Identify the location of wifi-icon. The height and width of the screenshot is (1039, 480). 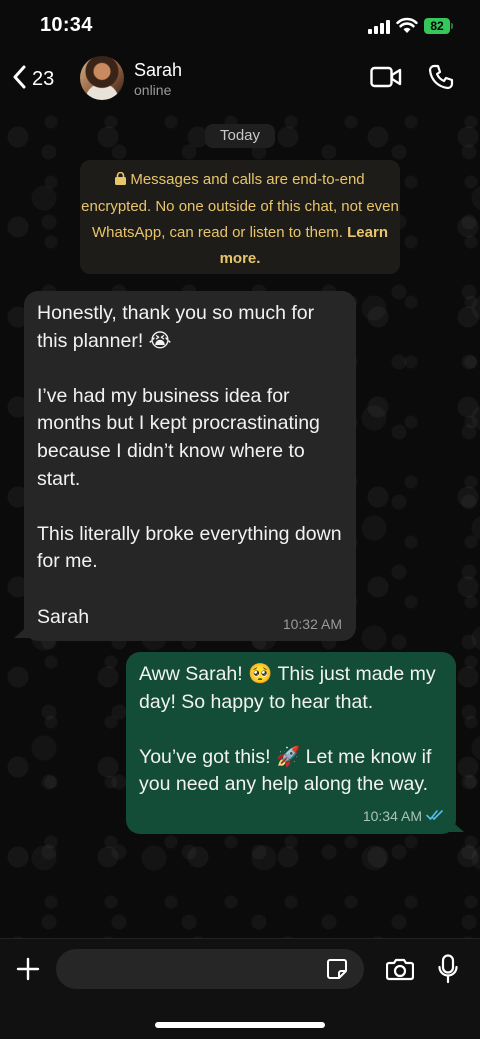
(407, 28).